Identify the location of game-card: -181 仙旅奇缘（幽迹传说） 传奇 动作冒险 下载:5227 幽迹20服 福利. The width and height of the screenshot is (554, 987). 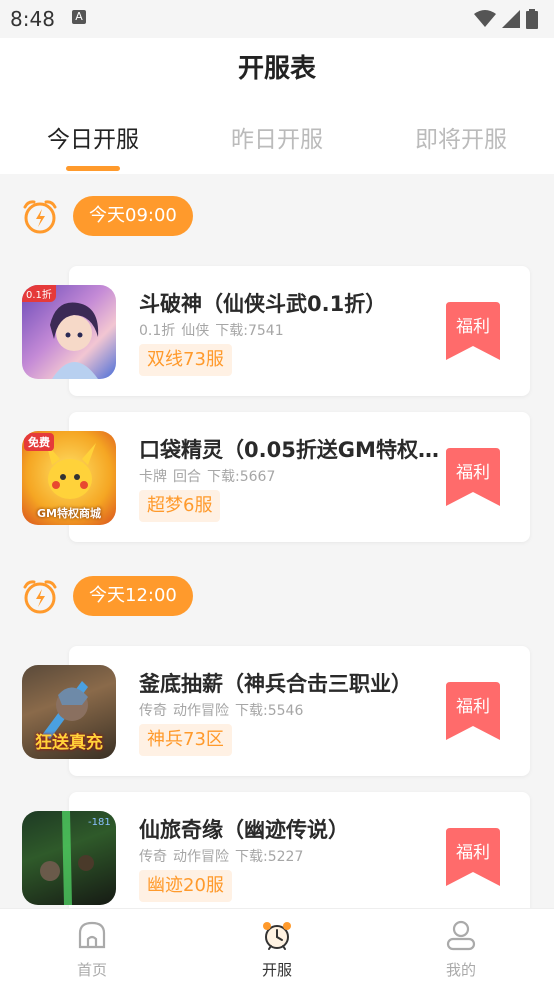
(276, 850).